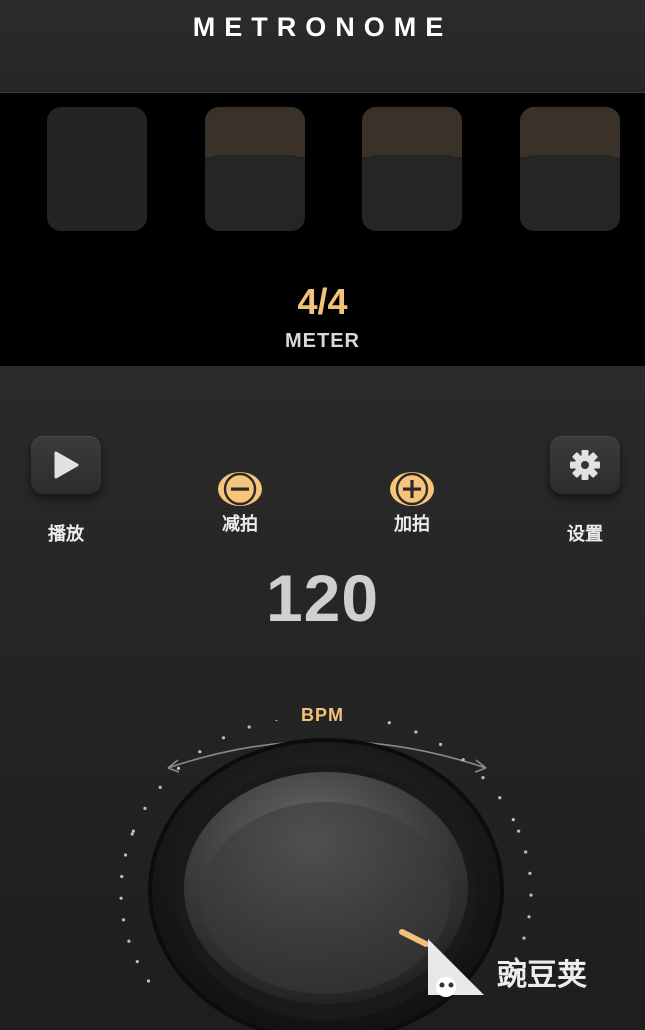 The image size is (645, 1030). What do you see at coordinates (322, 27) in the screenshot?
I see `app-title: METRONOME` at bounding box center [322, 27].